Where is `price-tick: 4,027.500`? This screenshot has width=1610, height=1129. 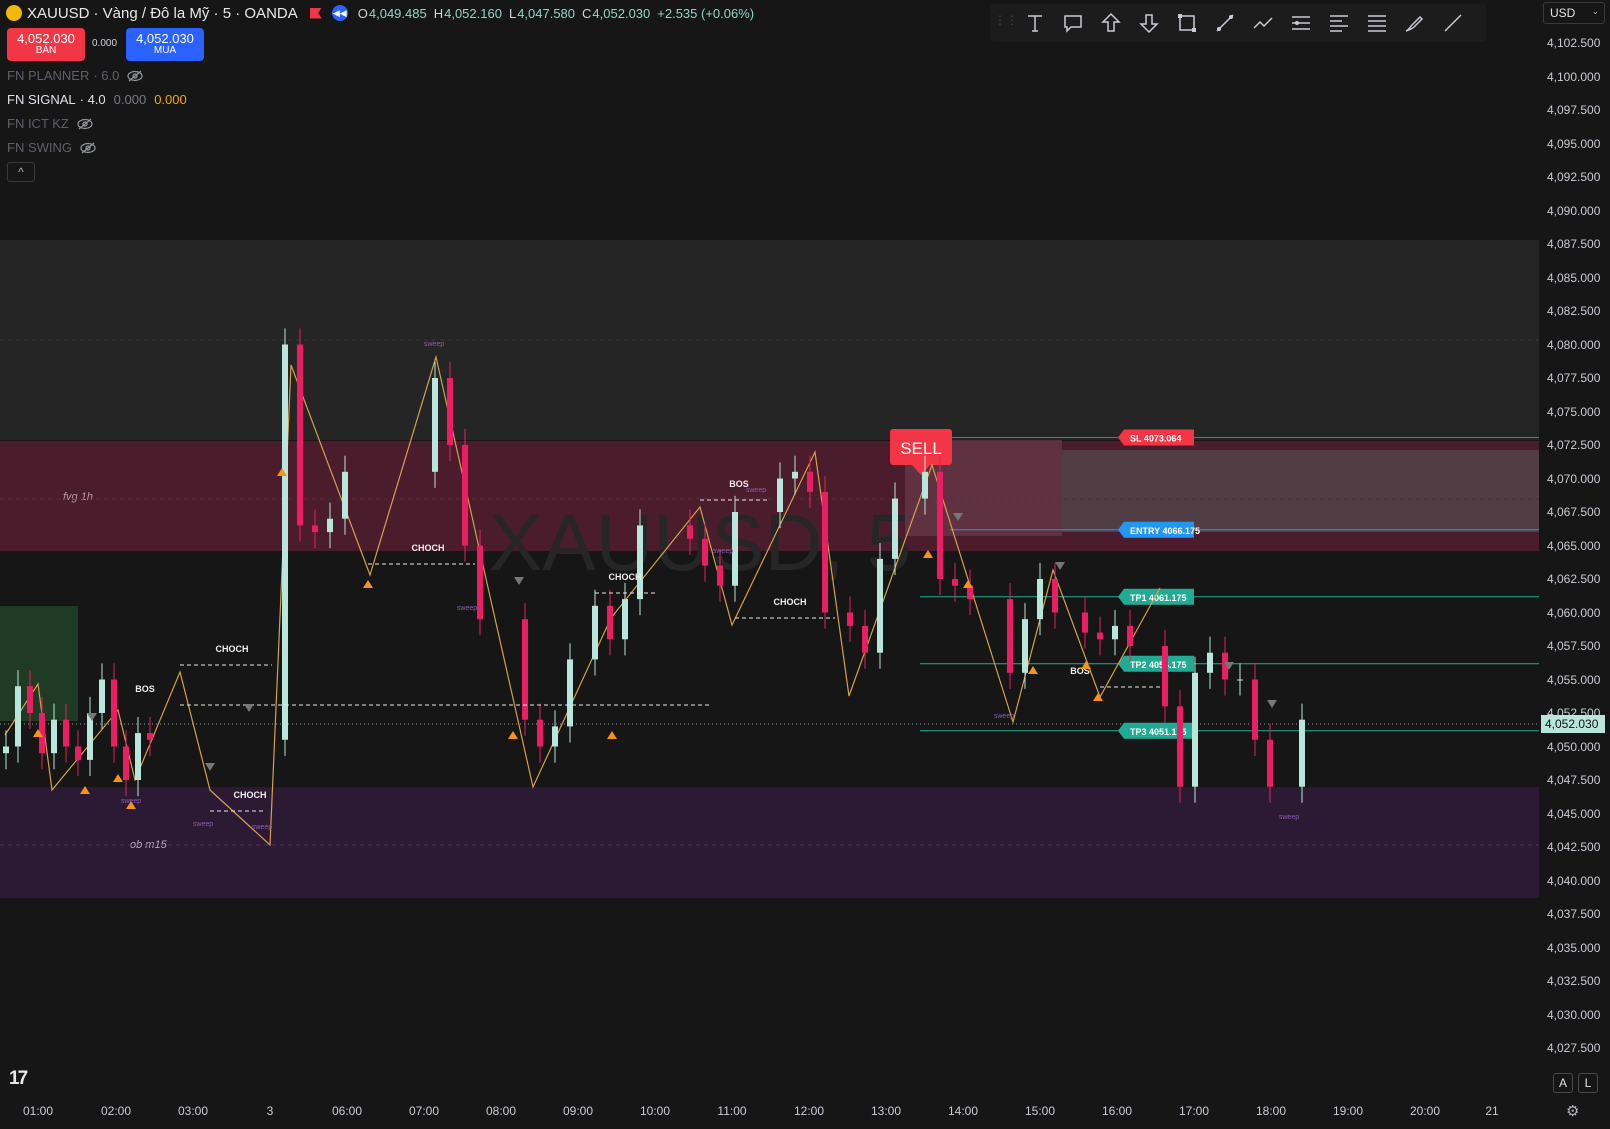 price-tick: 4,027.500 is located at coordinates (1574, 1048).